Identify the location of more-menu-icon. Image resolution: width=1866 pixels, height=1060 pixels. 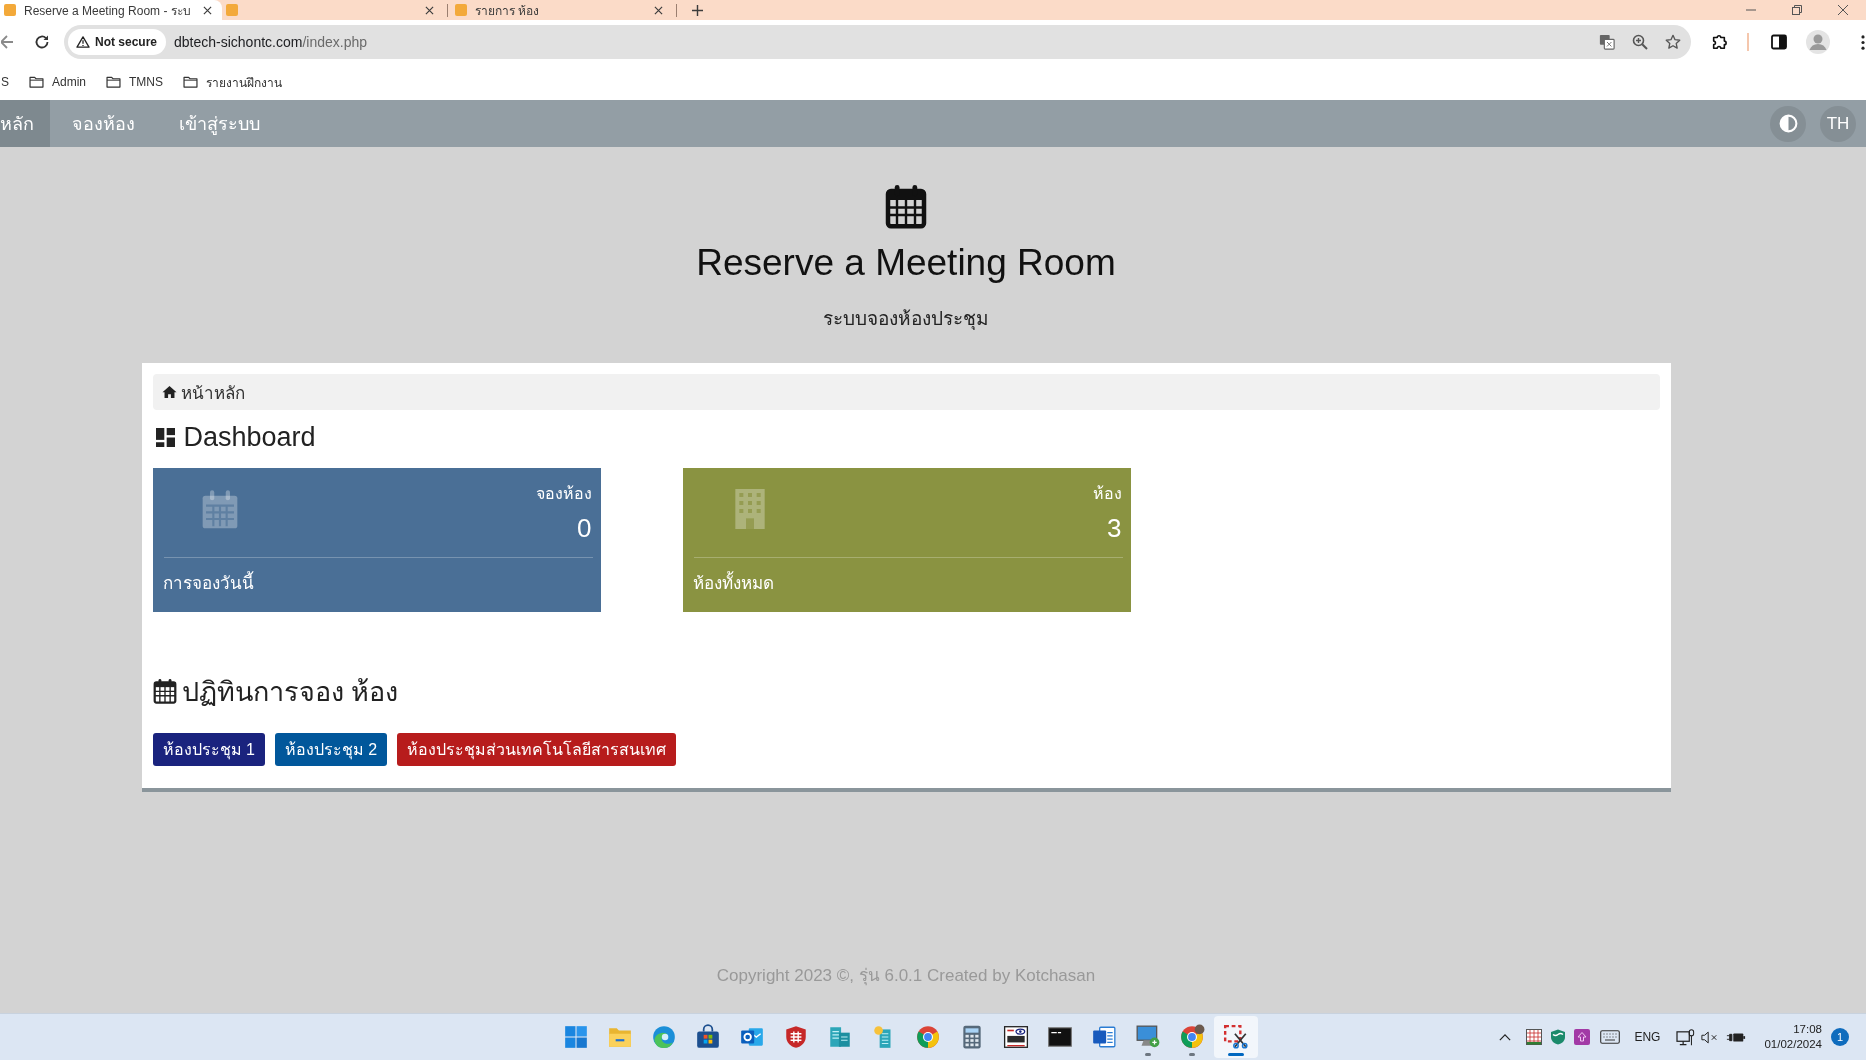
(1863, 42).